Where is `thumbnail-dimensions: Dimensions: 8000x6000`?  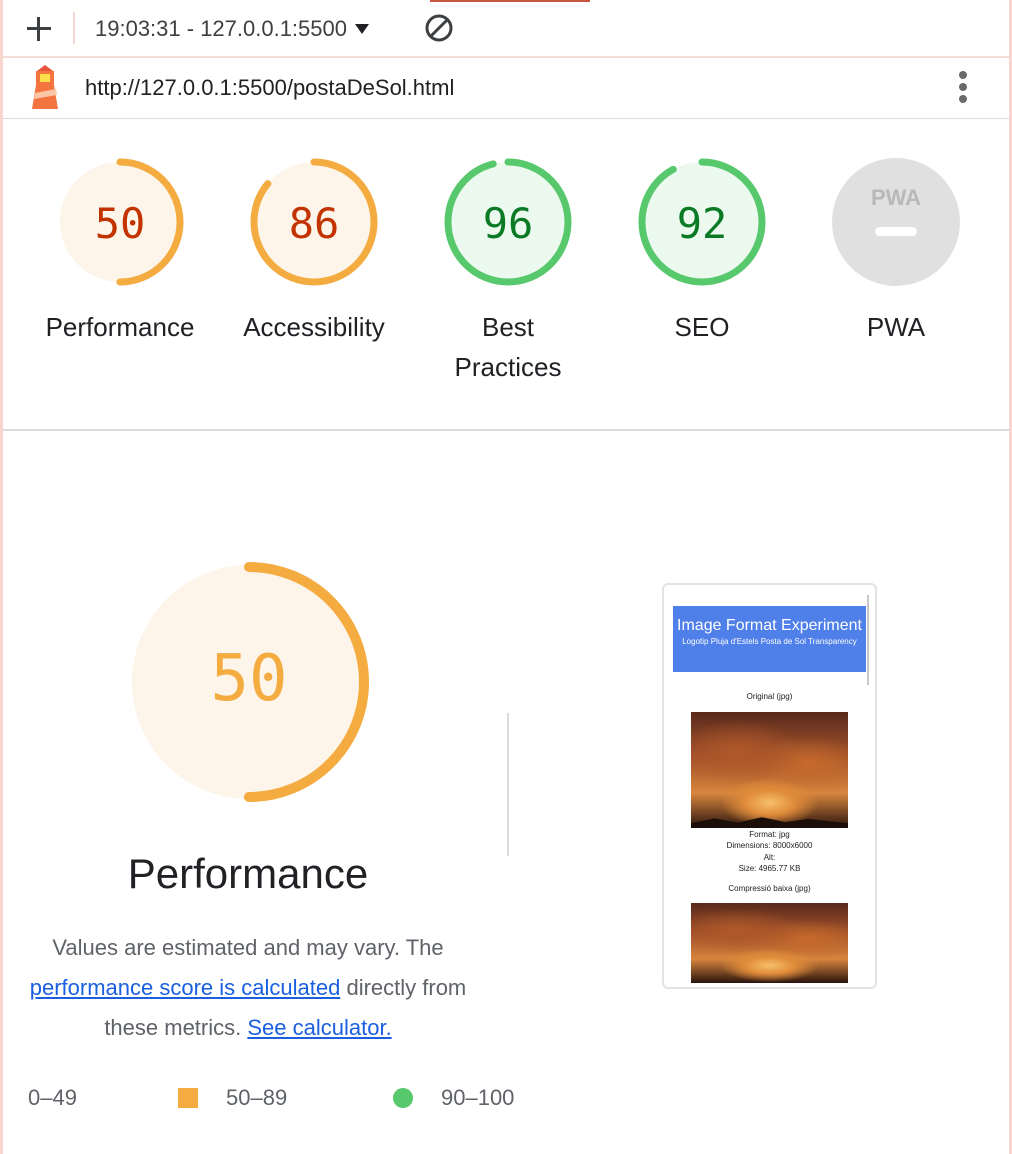
thumbnail-dimensions: Dimensions: 8000x6000 is located at coordinates (769, 845).